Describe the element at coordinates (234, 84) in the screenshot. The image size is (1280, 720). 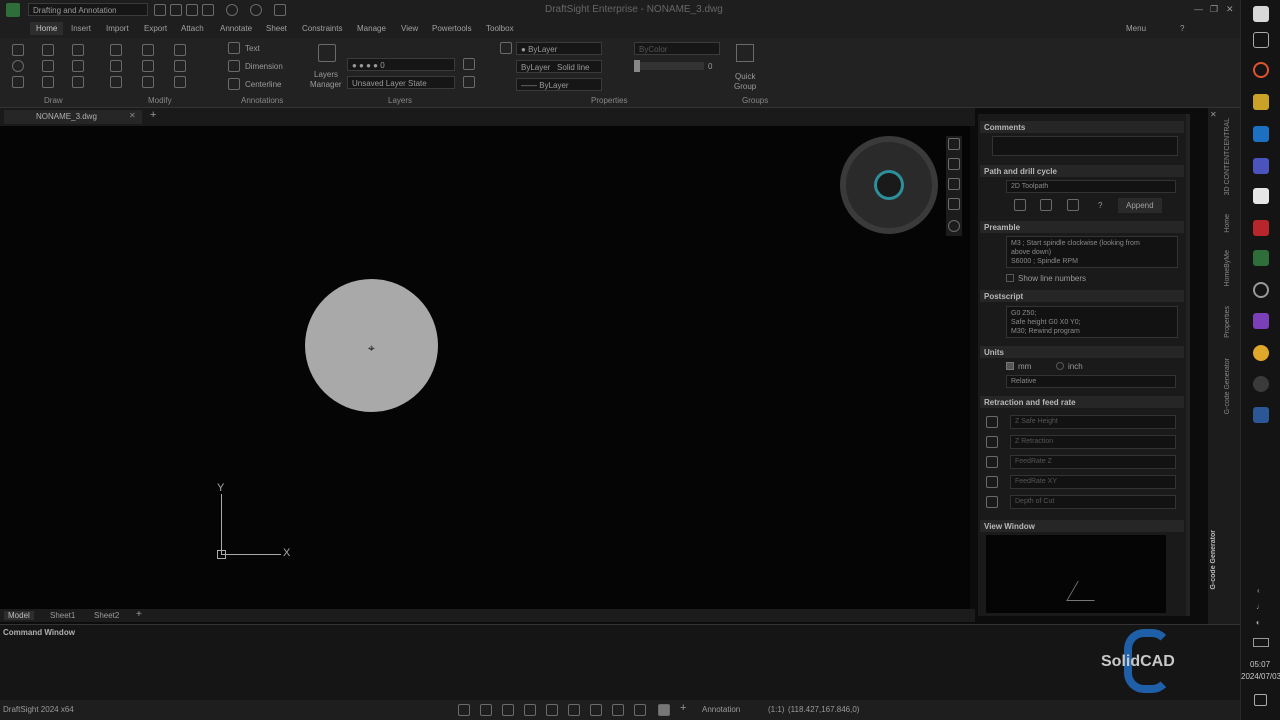
I see `centerline-icon` at that location.